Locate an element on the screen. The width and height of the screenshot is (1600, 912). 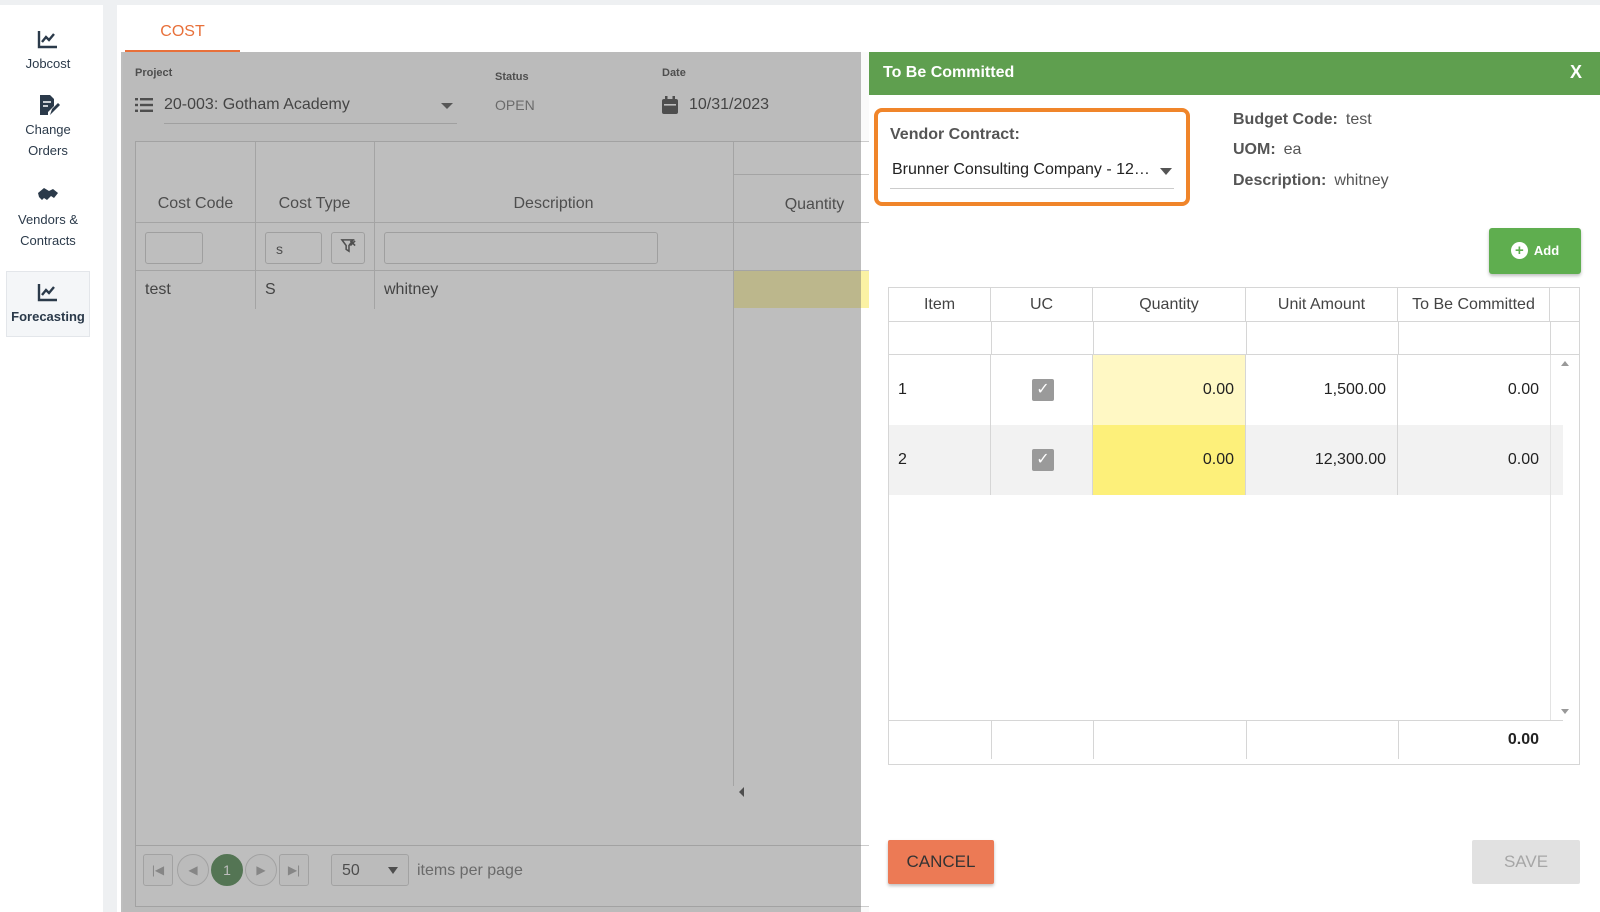
column-header-unit-amount: Unit Amount is located at coordinates (1322, 304).